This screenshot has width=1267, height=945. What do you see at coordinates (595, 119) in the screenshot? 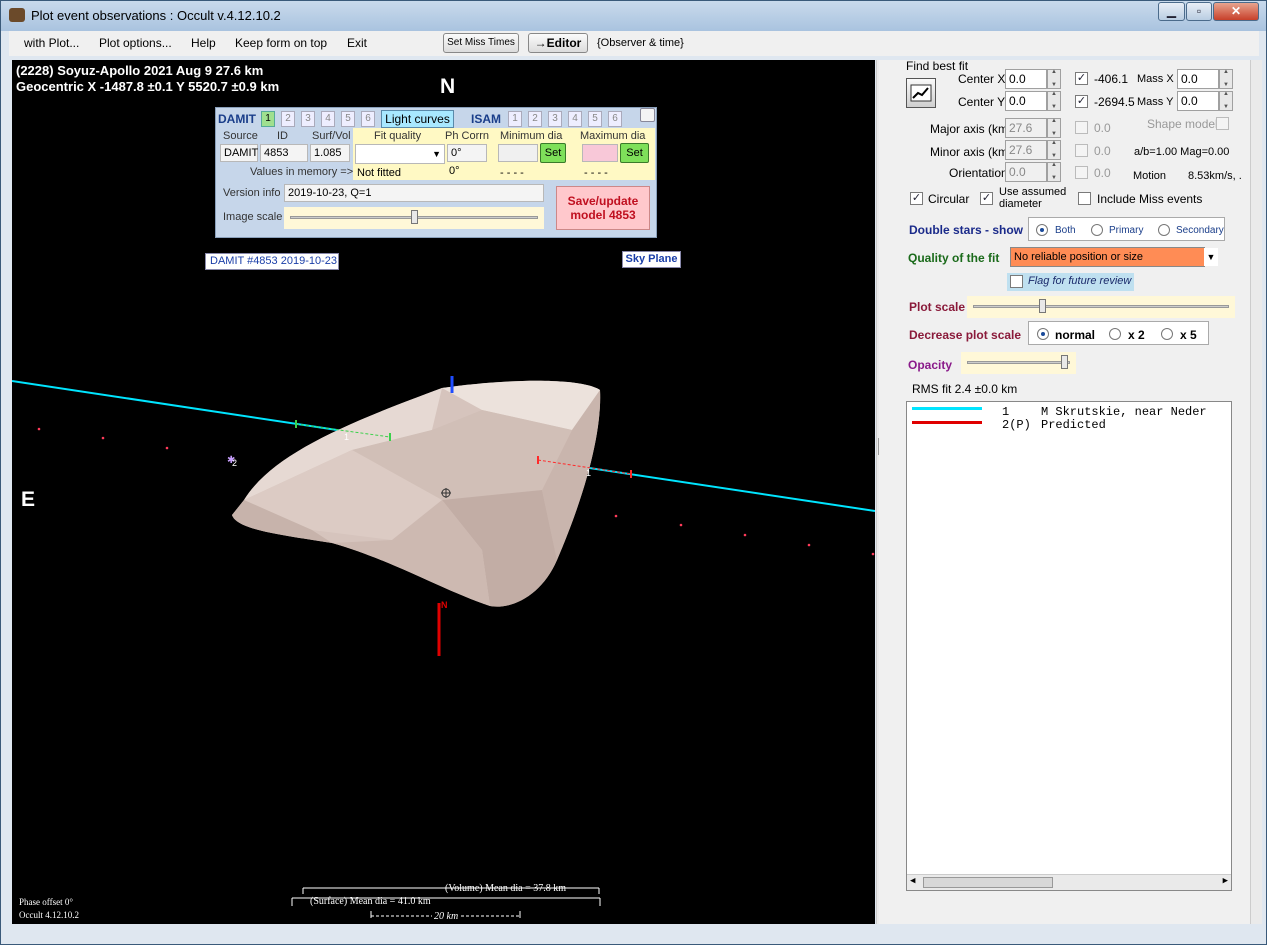
I see `isam-model-5: 5` at bounding box center [595, 119].